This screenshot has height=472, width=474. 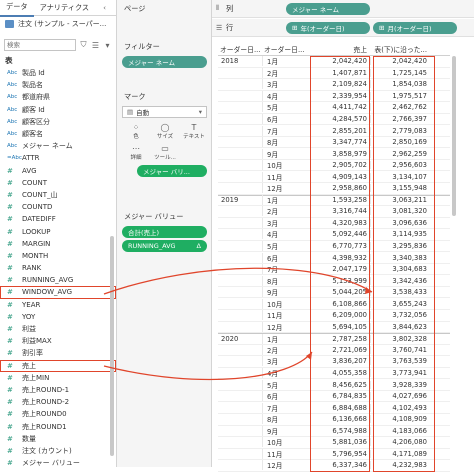 I want to click on mark-type-select: ▤ 自動 ▾, so click(x=164, y=112).